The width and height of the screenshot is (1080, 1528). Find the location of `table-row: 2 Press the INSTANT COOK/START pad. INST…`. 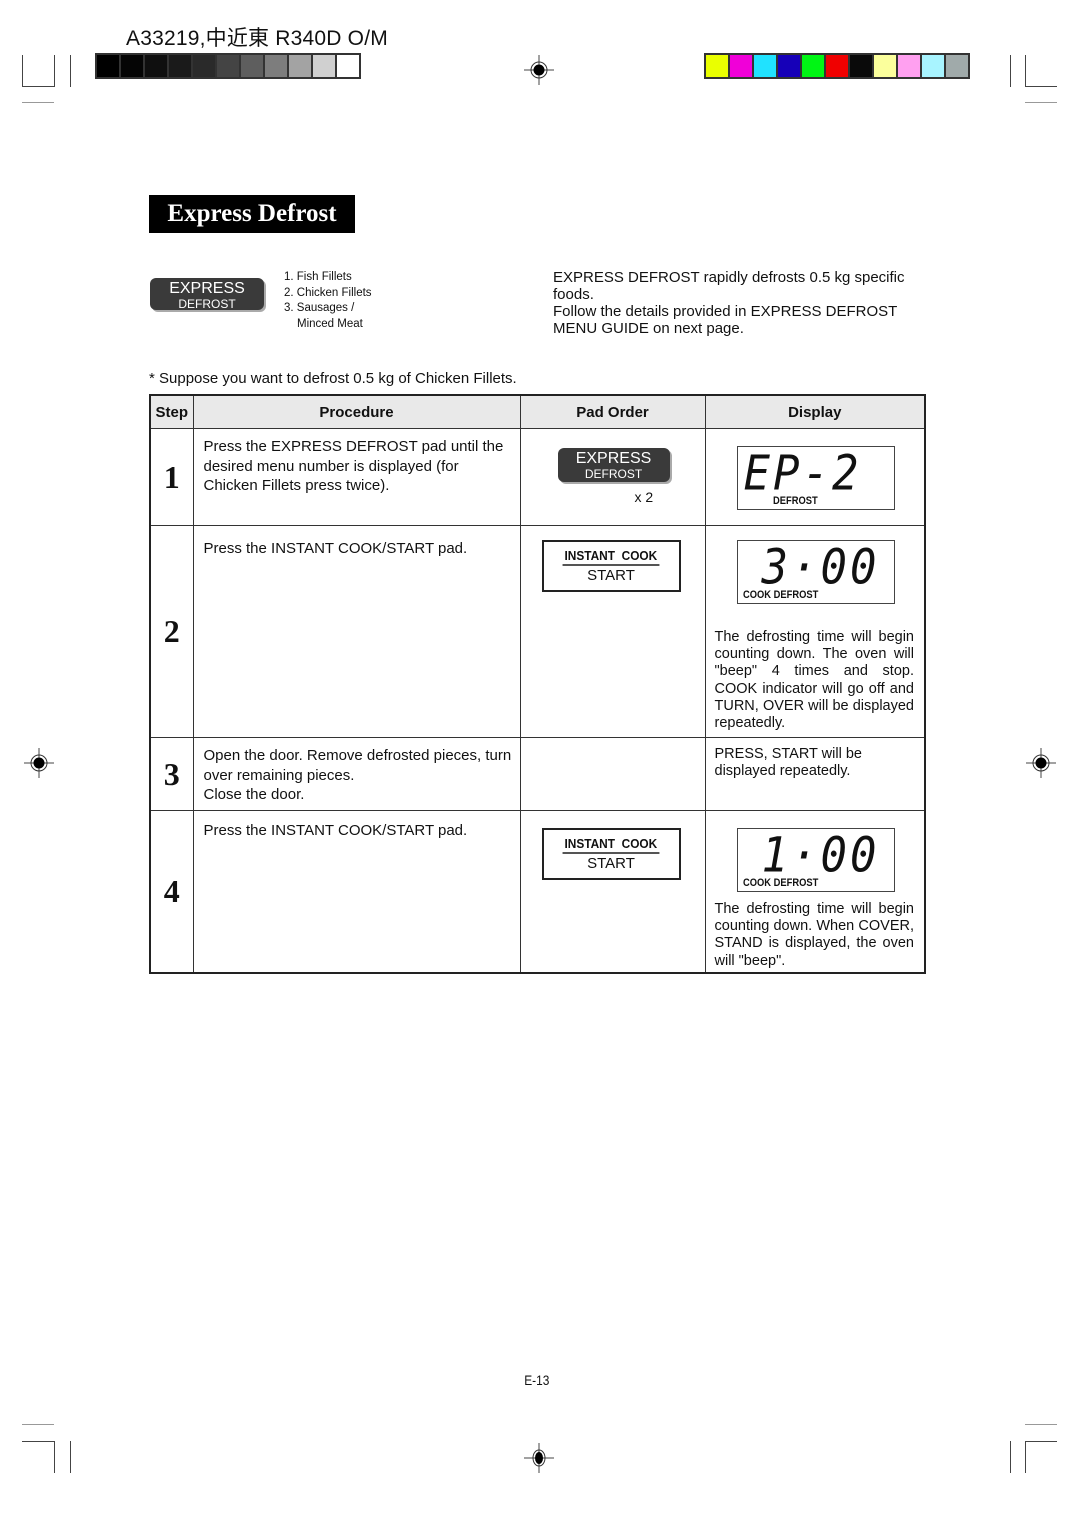

table-row: 2 Press the INSTANT COOK/START pad. INST… is located at coordinates (537, 631).